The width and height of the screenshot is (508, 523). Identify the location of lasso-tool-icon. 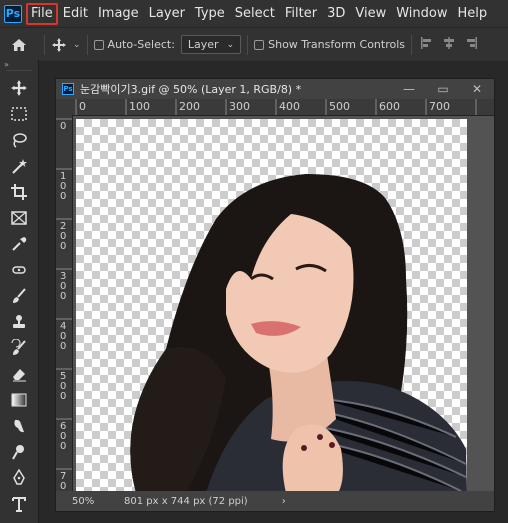
(19, 140).